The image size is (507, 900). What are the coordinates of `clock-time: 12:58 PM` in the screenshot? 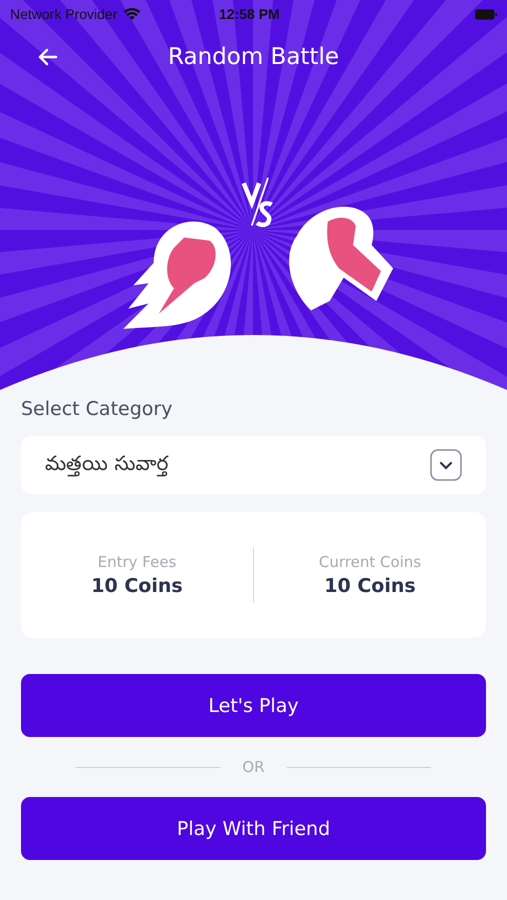 It's located at (249, 14).